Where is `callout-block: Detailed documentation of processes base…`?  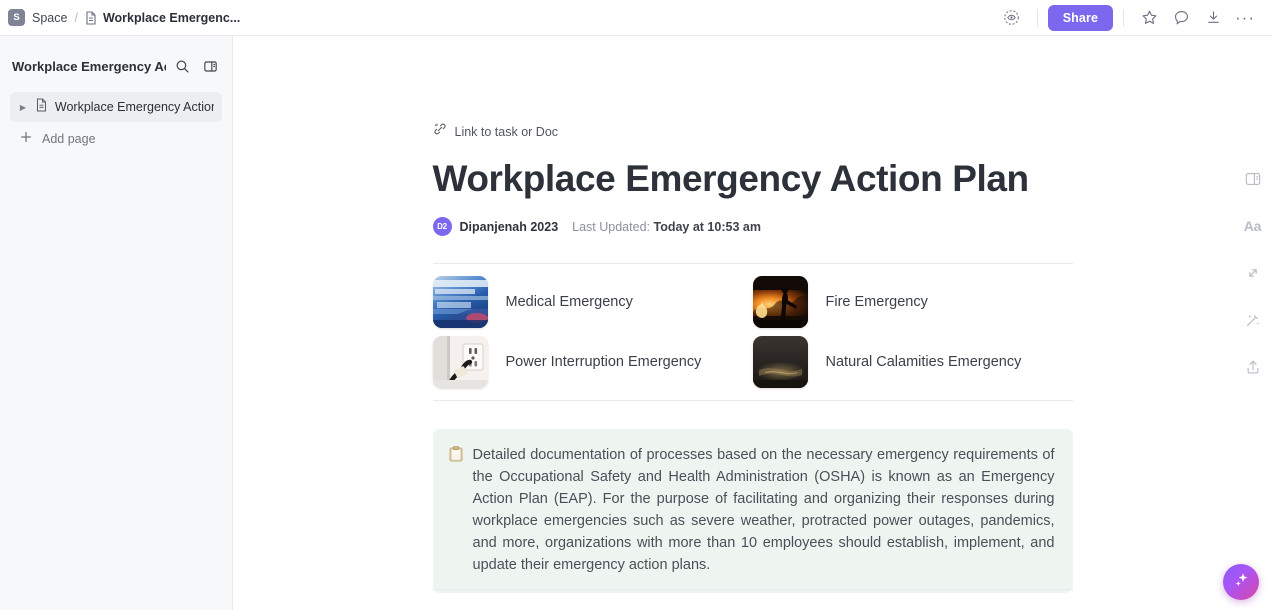
callout-block: Detailed documentation of processes base… is located at coordinates (752, 511).